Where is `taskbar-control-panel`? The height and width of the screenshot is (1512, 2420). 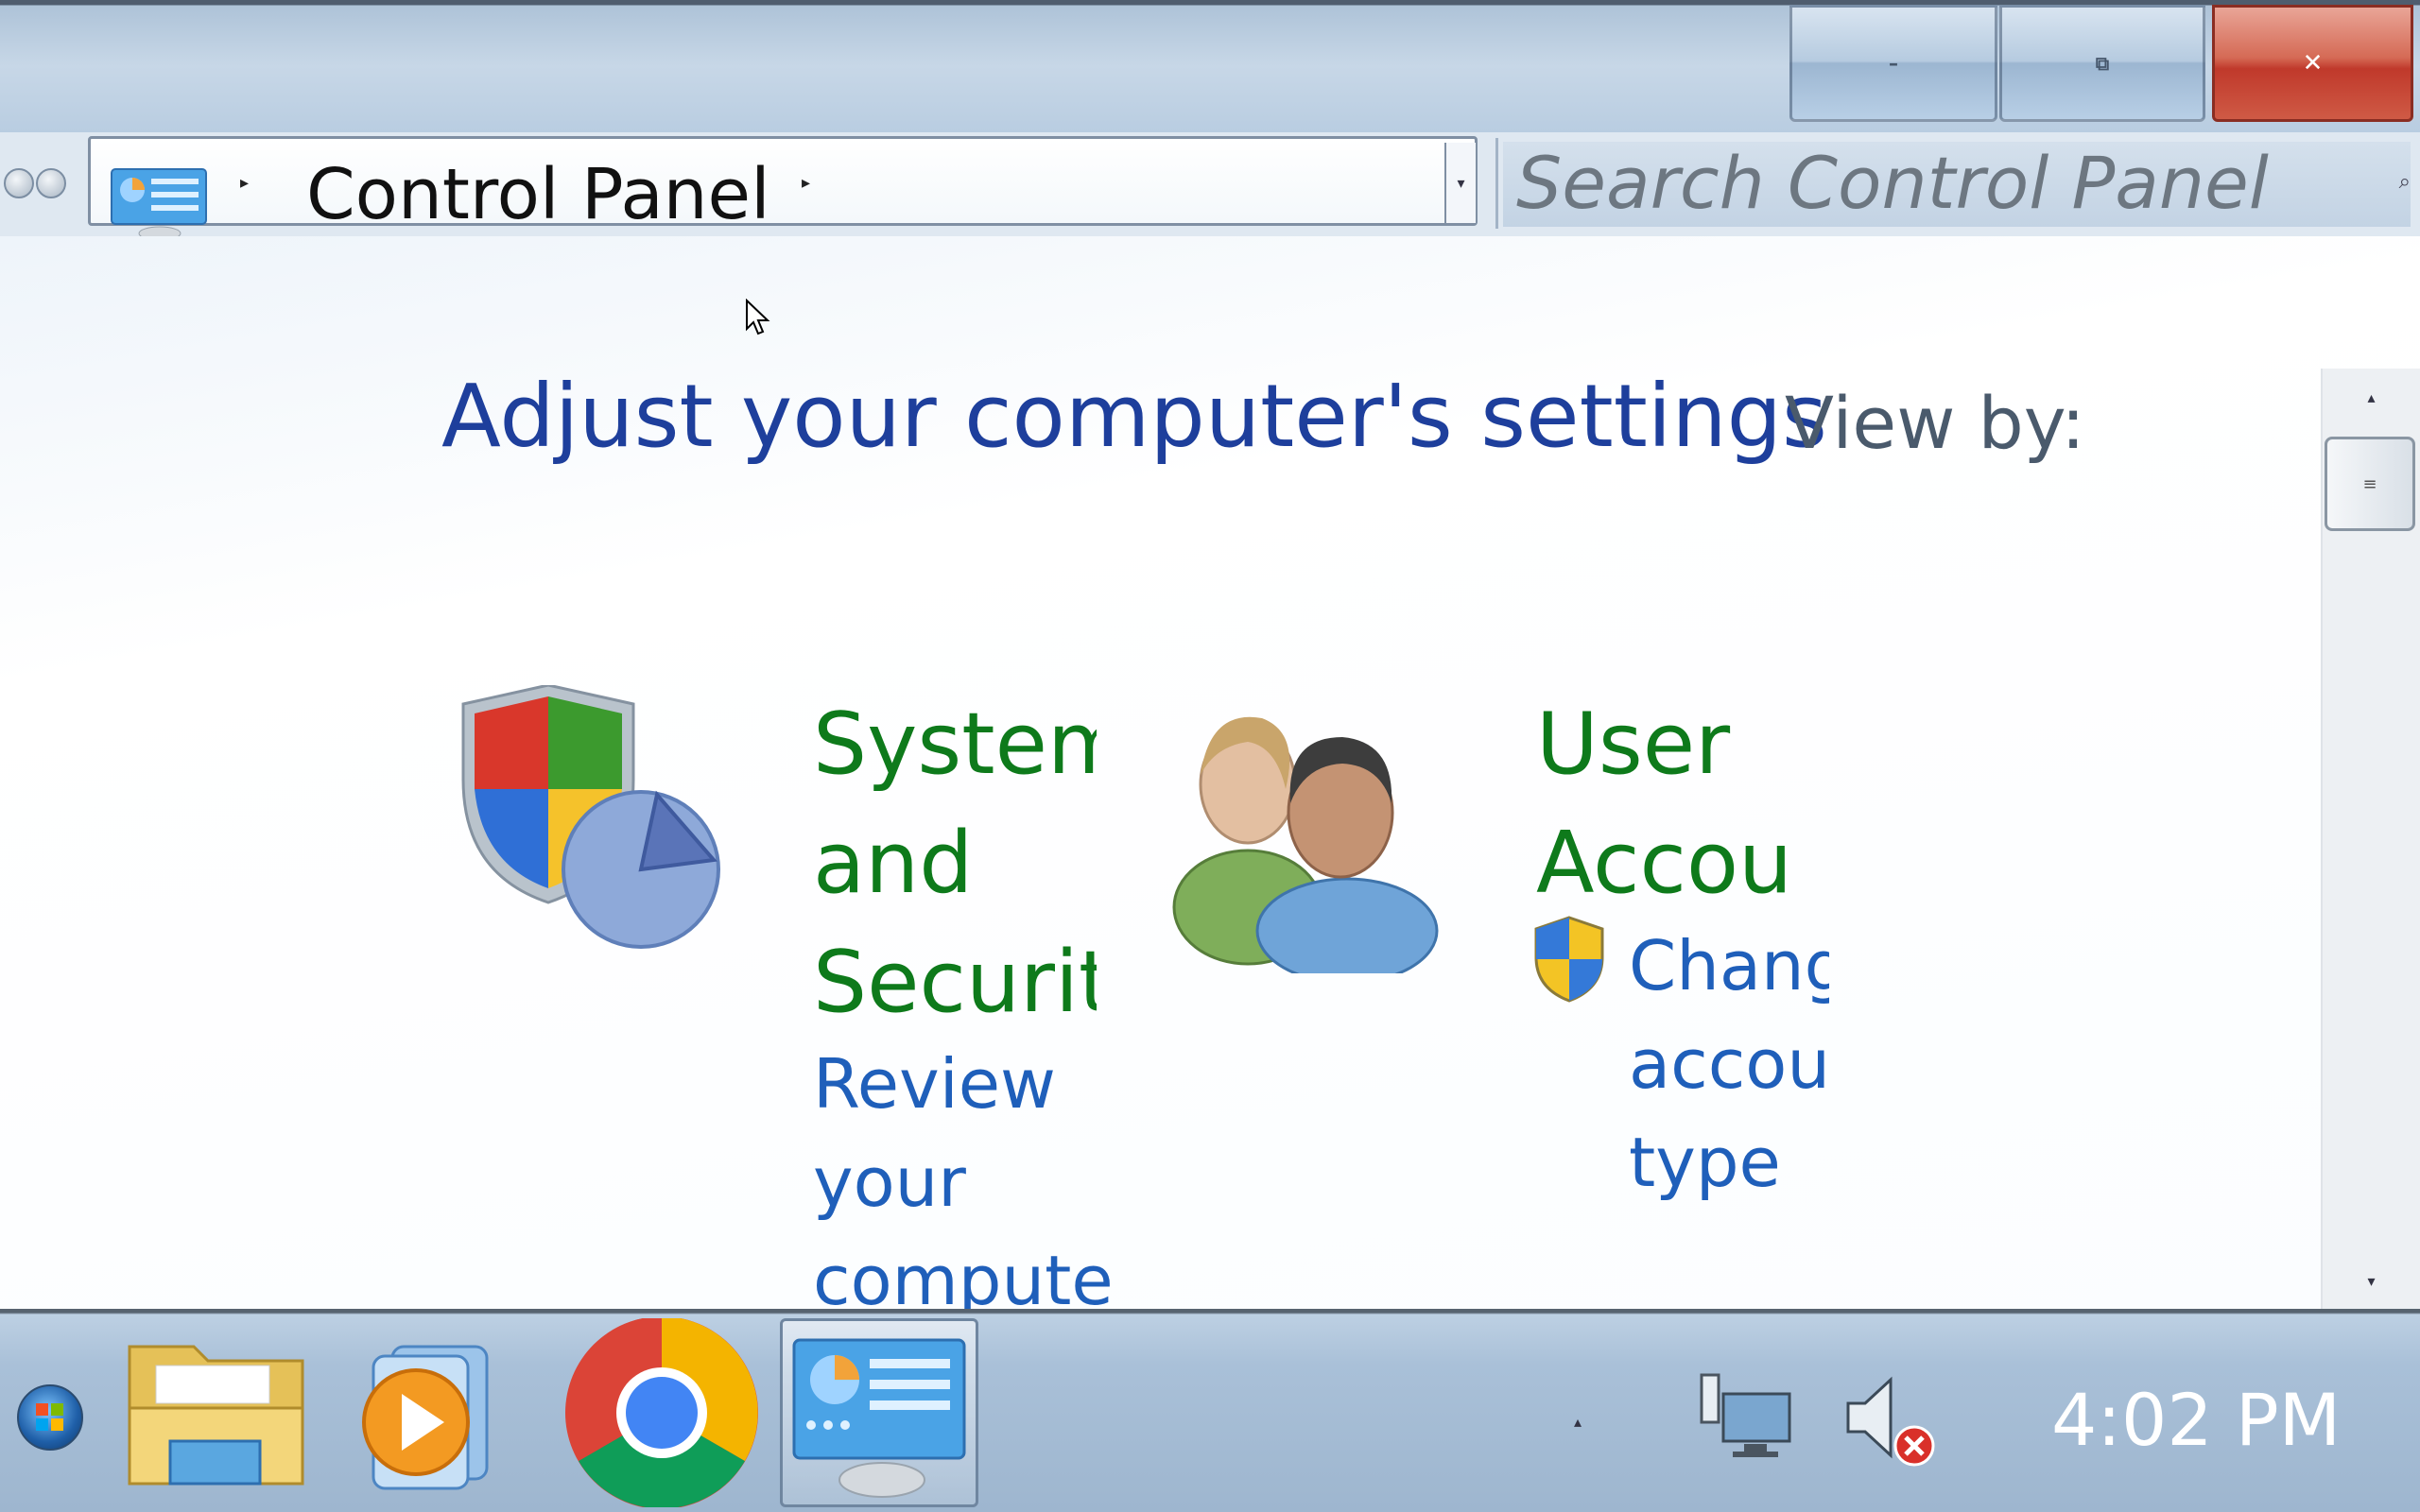
taskbar-control-panel is located at coordinates (879, 1412).